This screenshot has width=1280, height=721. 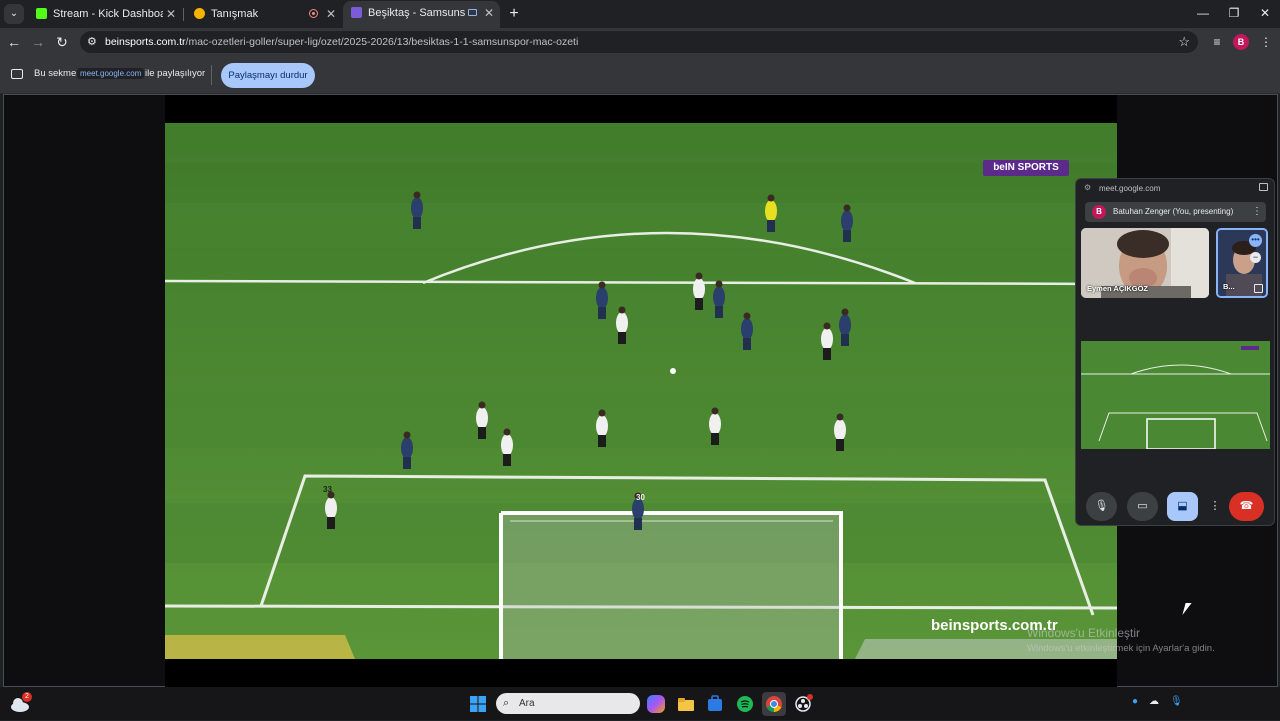 I want to click on minimize-button: —, so click(x=1203, y=13).